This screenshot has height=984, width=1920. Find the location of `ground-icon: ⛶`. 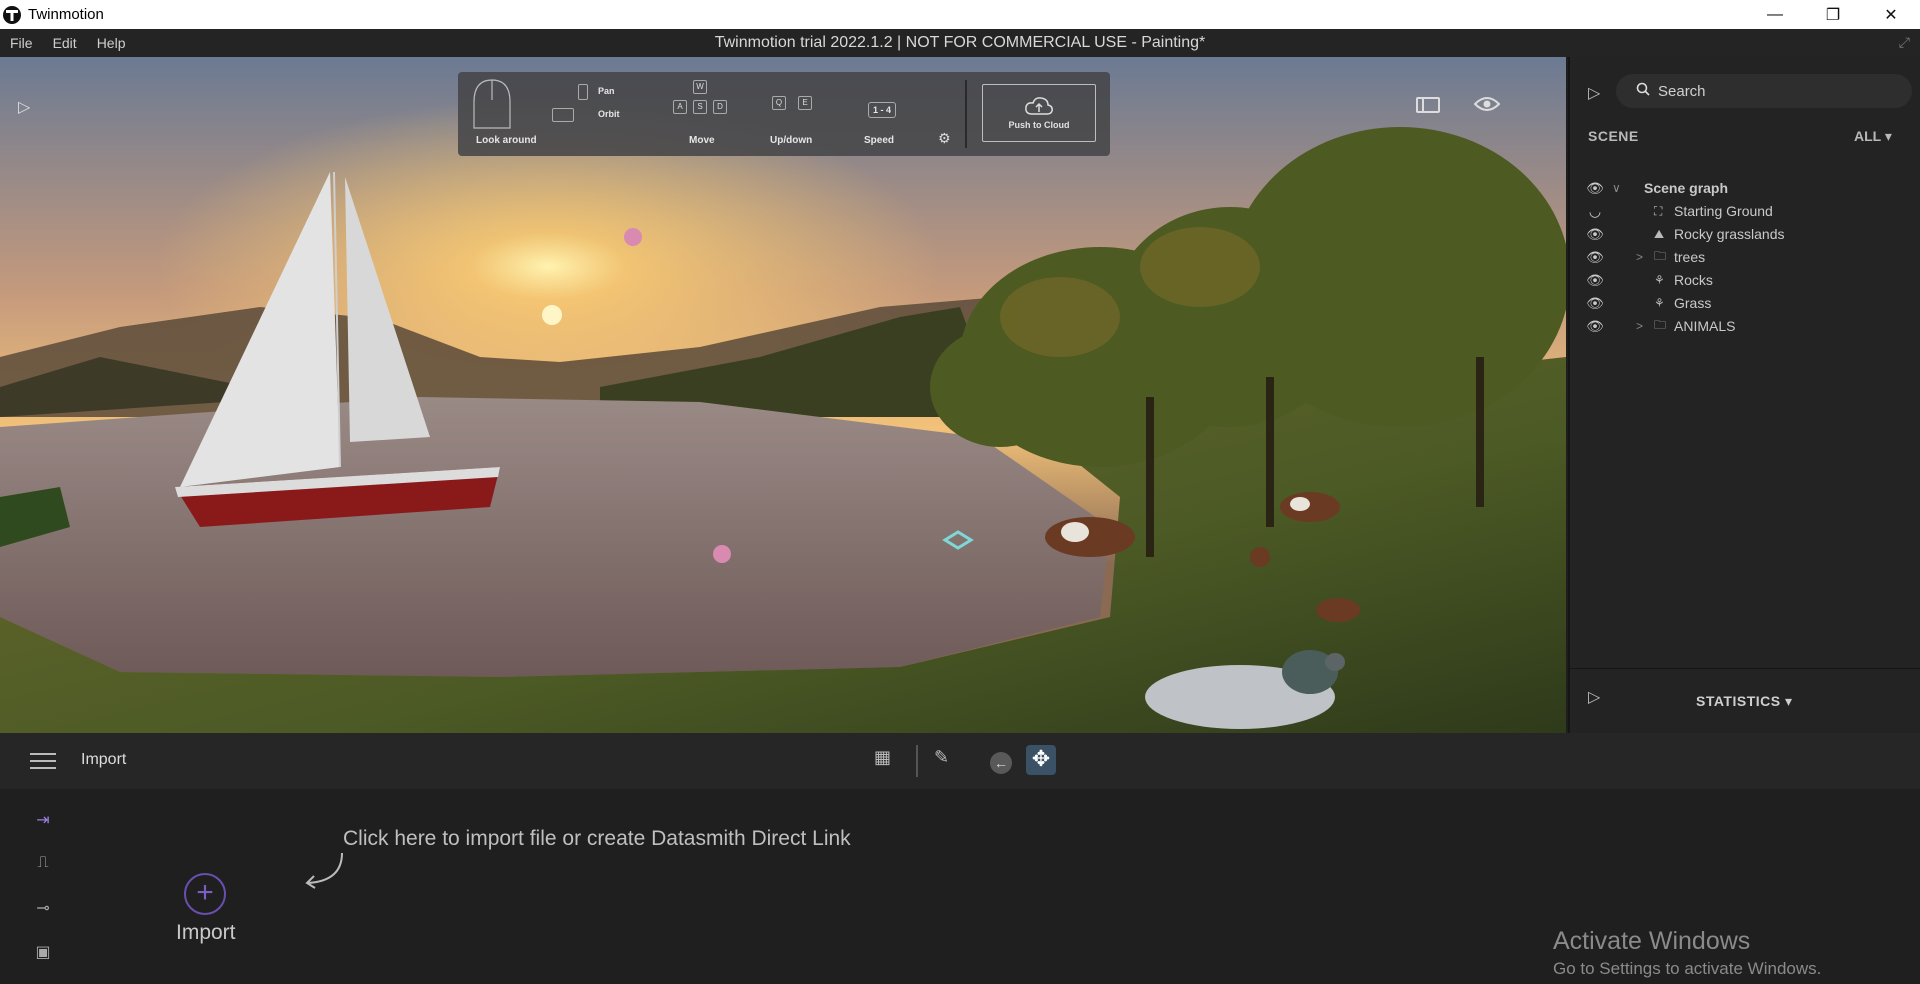

ground-icon: ⛶ is located at coordinates (1658, 210).